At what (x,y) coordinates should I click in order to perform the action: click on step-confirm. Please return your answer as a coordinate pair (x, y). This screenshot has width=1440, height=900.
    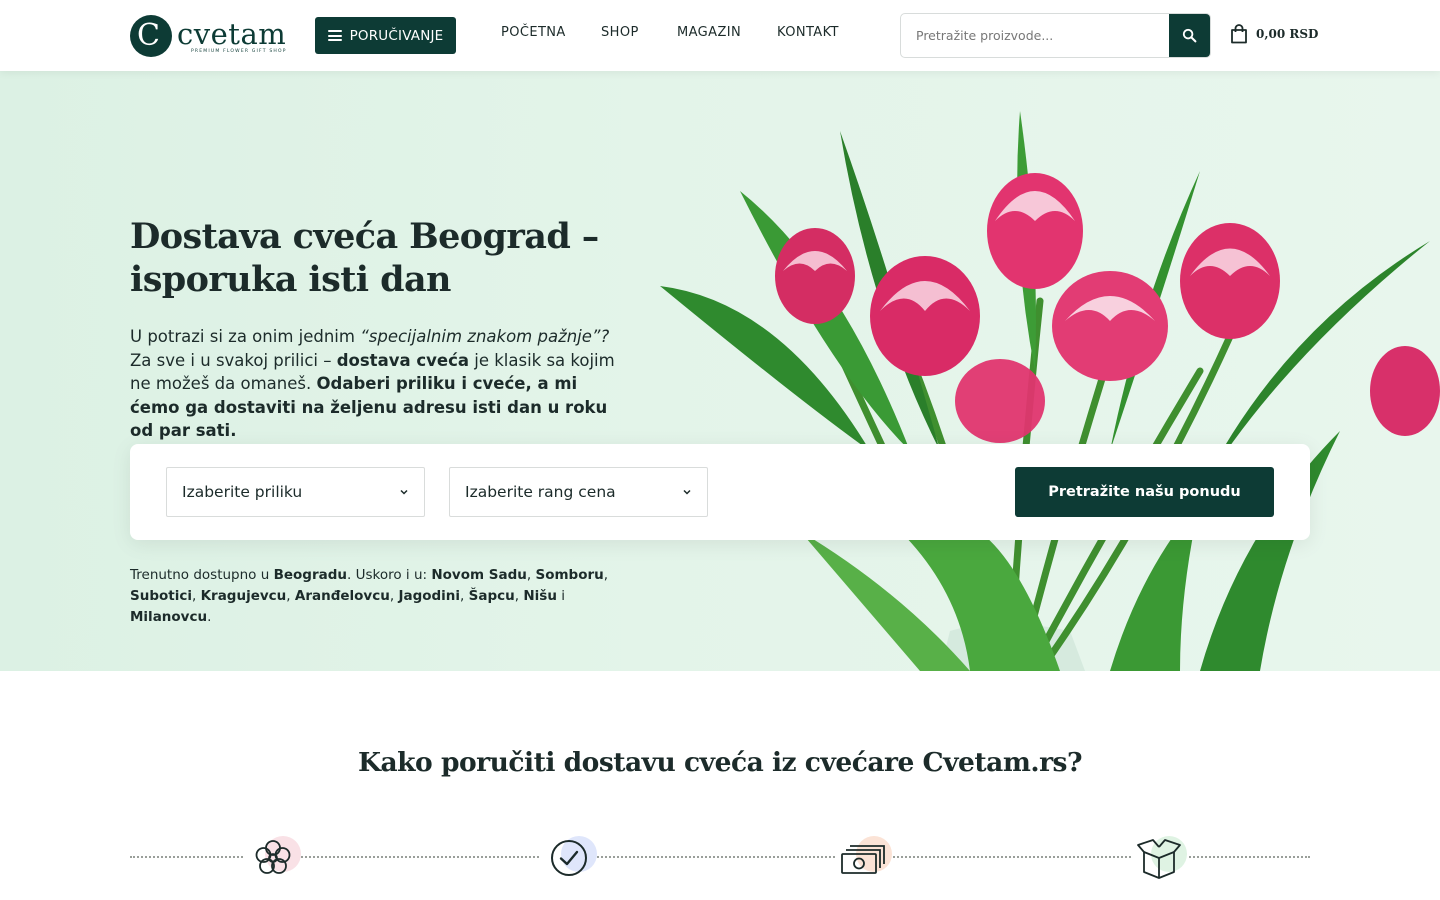
    Looking at the image, I should click on (569, 858).